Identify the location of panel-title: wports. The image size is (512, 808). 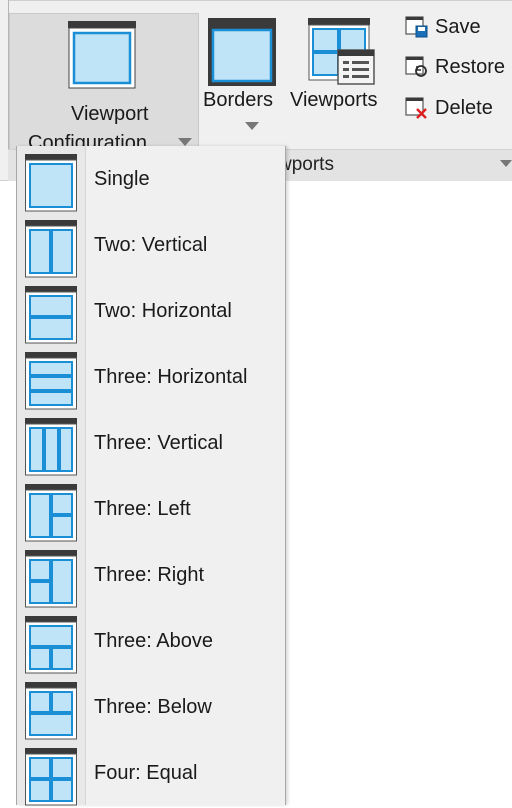
(306, 164).